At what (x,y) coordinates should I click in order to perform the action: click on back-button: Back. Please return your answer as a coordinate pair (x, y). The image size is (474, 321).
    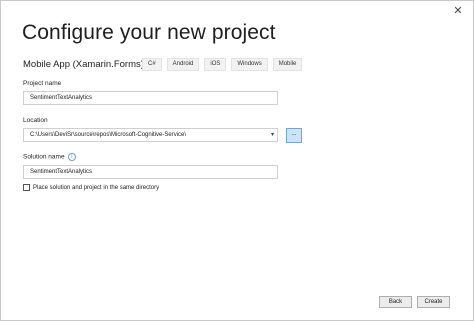
    Looking at the image, I should click on (395, 302).